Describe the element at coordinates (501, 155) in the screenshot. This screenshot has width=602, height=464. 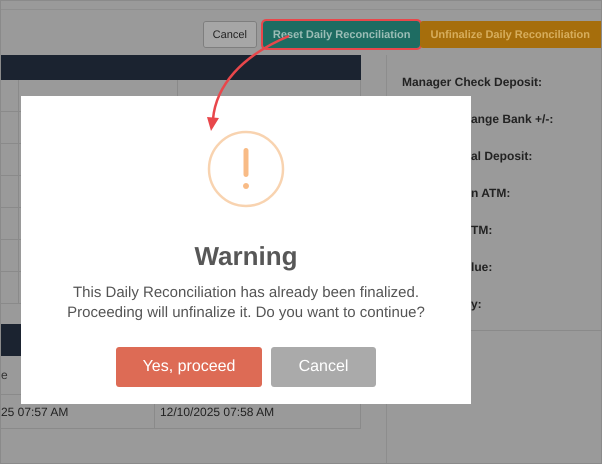
I see `summary-label: al Deposit:` at that location.